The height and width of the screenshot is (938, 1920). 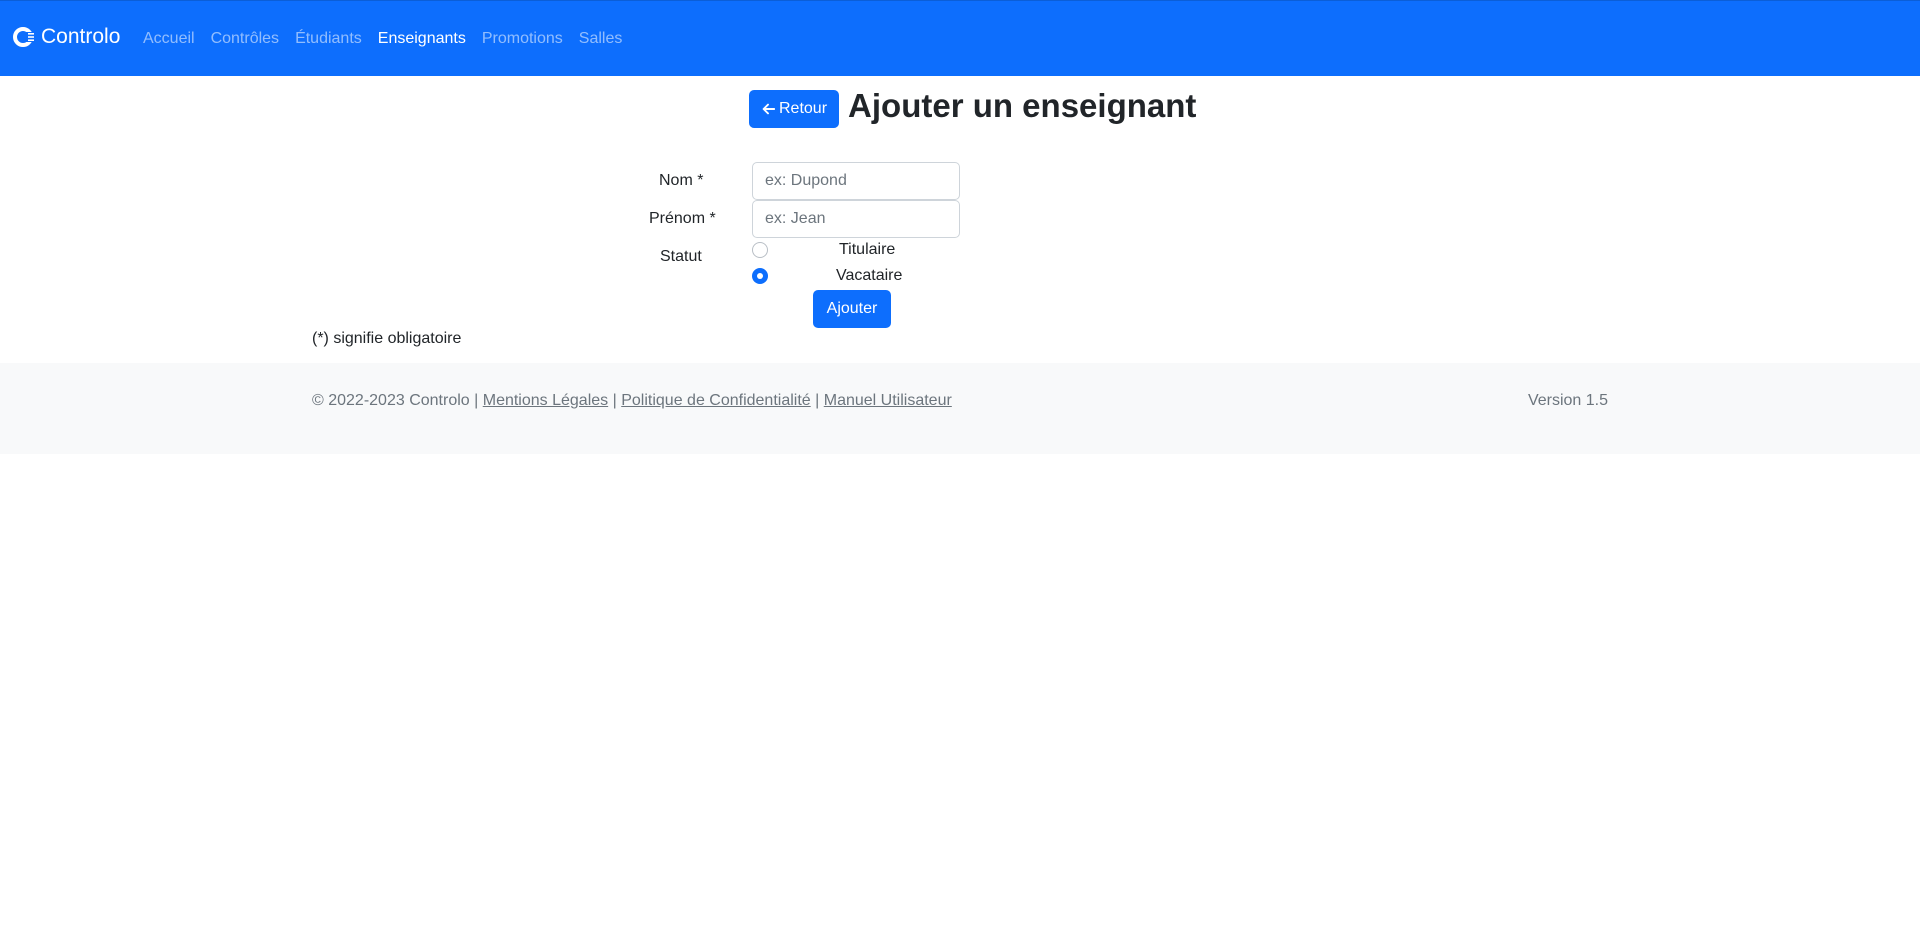 I want to click on nav-link-accueil: Accueil, so click(x=169, y=39).